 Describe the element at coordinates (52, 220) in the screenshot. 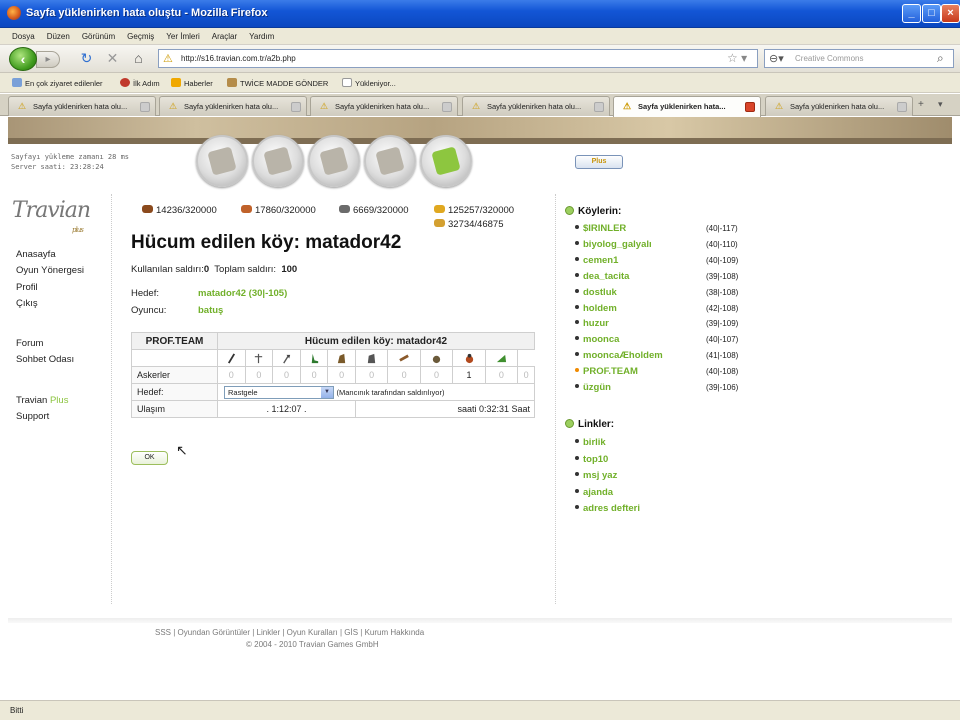

I see `travian-logo: Travian plus` at that location.